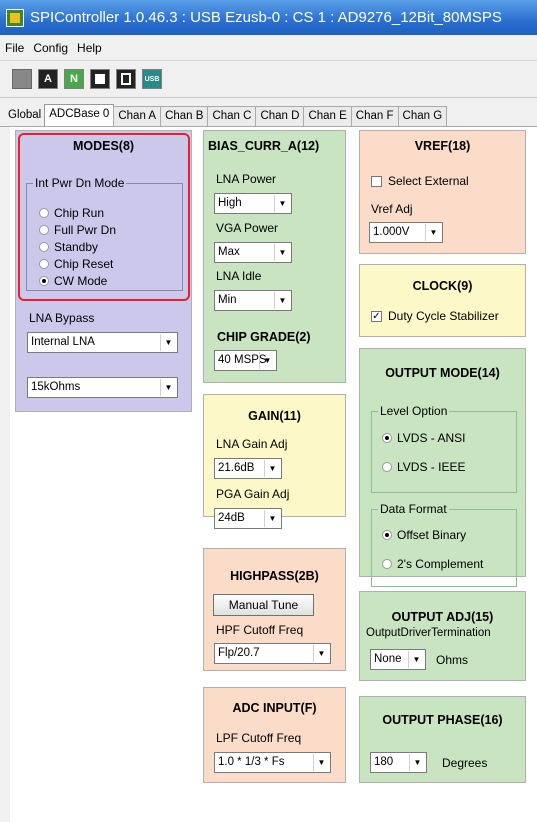  I want to click on select-external-checkbox: Select External, so click(420, 181).